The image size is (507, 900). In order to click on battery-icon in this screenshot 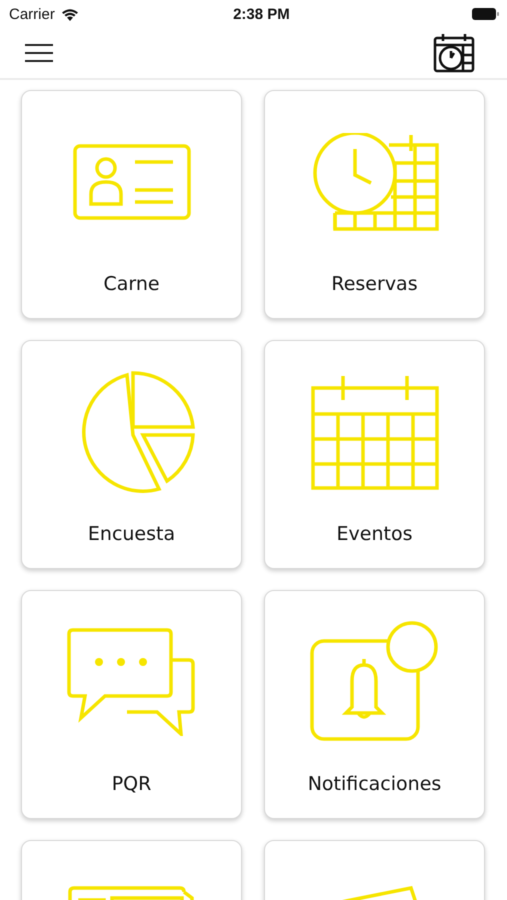, I will do `click(485, 14)`.